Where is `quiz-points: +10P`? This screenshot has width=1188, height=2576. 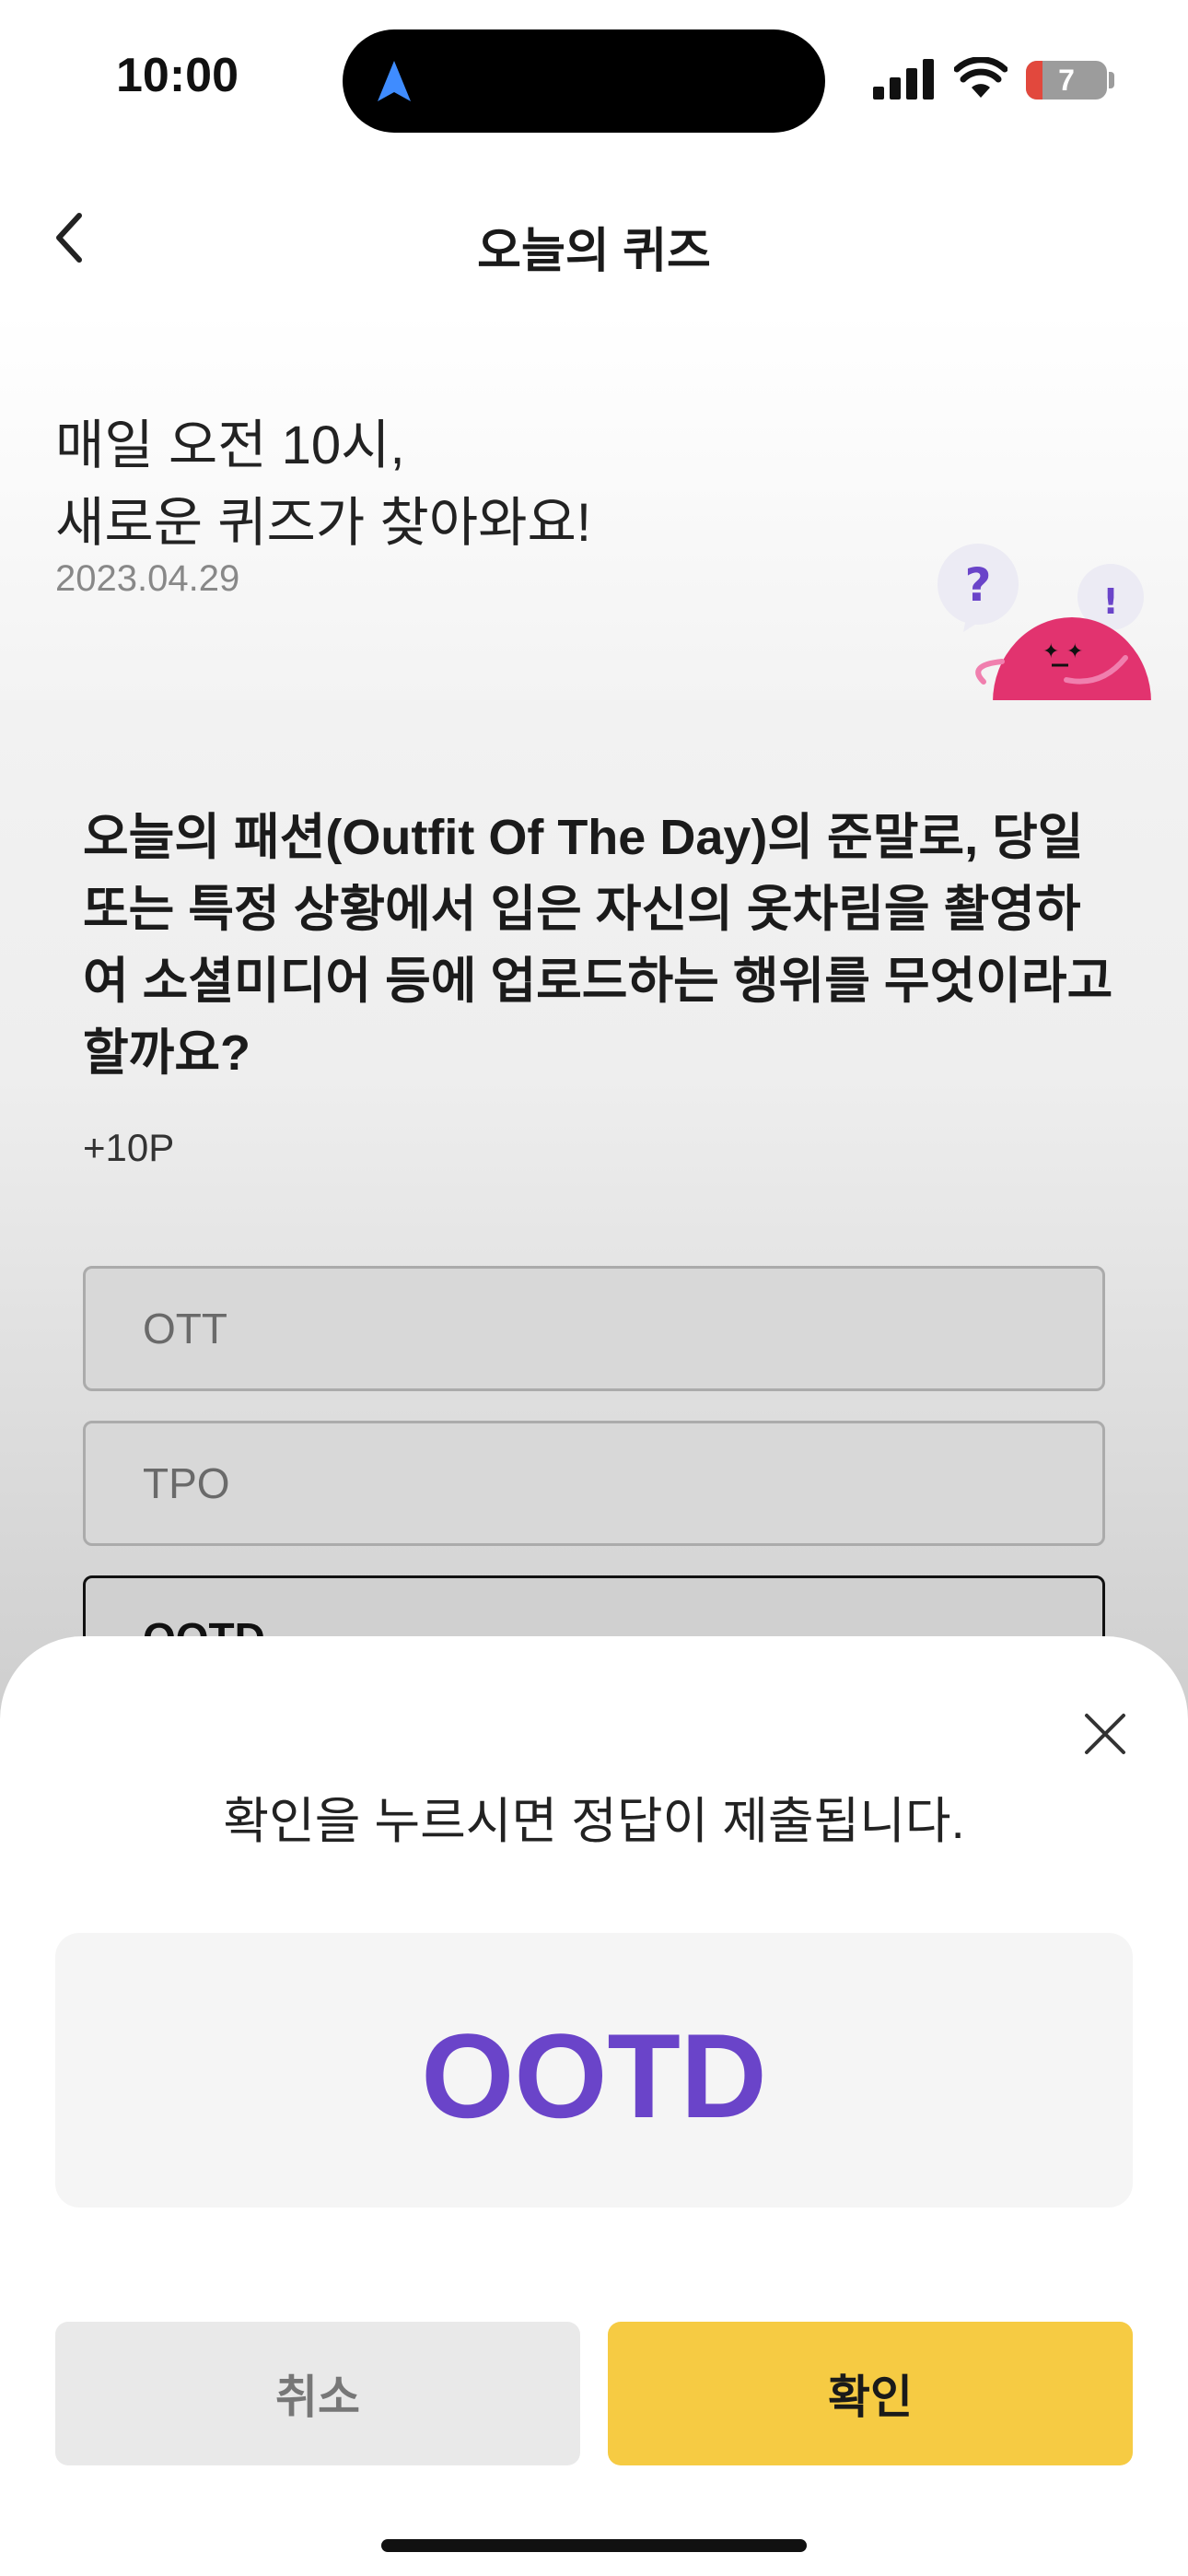
quiz-points: +10P is located at coordinates (129, 1147).